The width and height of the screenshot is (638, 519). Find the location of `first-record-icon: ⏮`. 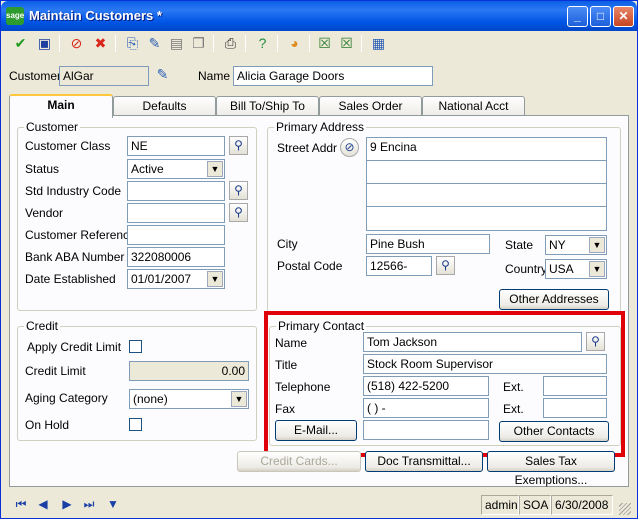

first-record-icon: ⏮ is located at coordinates (21, 504).